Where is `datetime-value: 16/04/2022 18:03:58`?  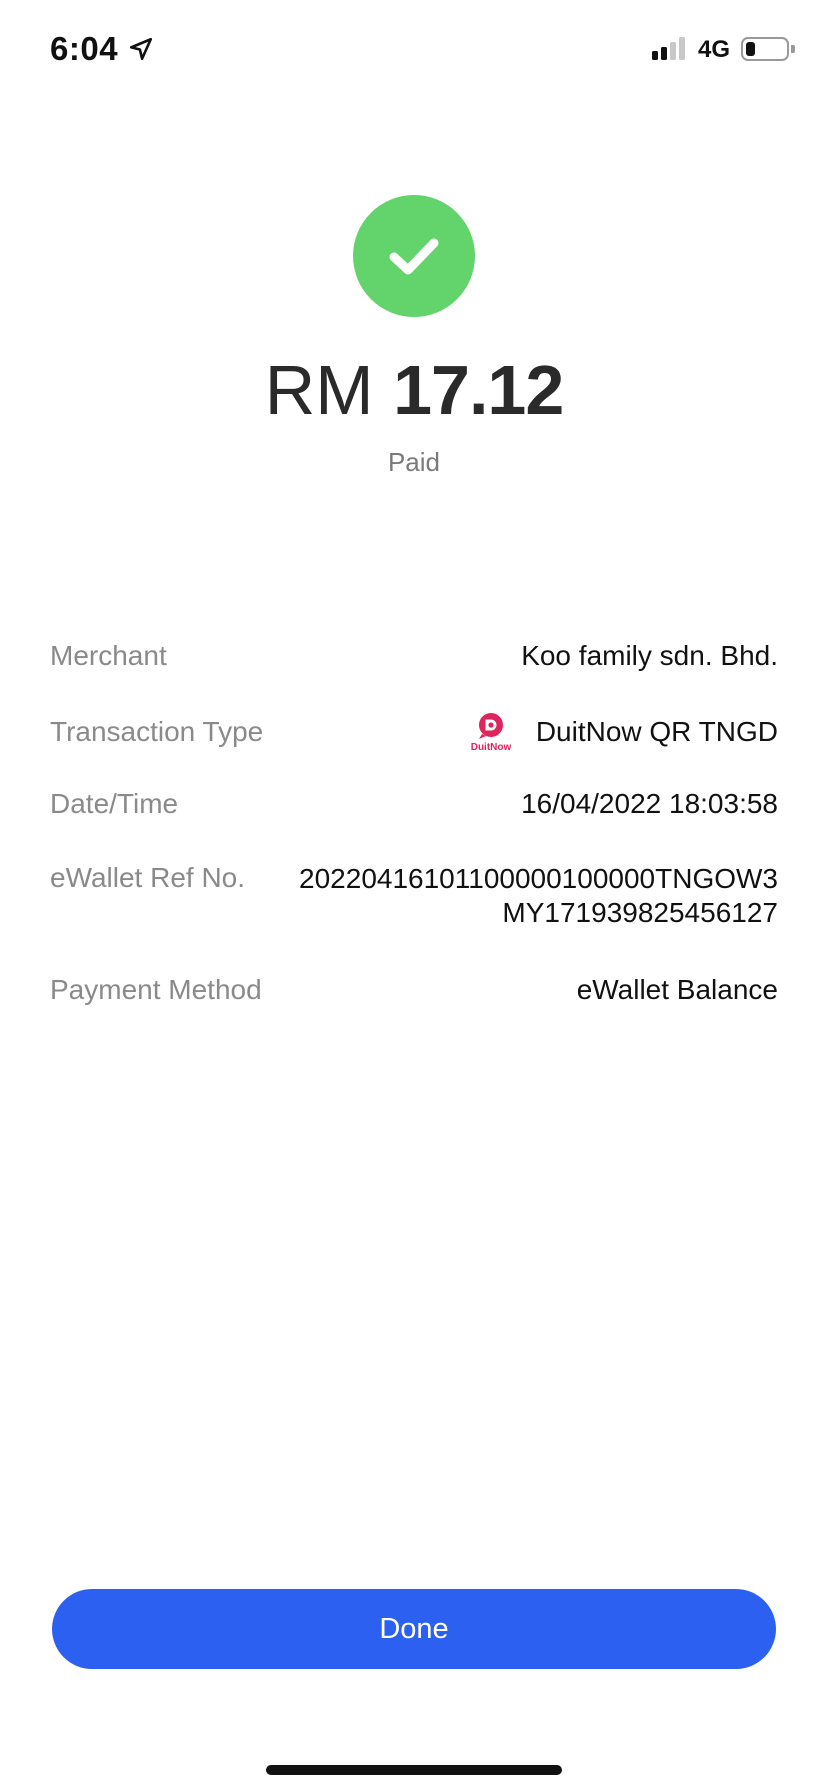 datetime-value: 16/04/2022 18:03:58 is located at coordinates (649, 803).